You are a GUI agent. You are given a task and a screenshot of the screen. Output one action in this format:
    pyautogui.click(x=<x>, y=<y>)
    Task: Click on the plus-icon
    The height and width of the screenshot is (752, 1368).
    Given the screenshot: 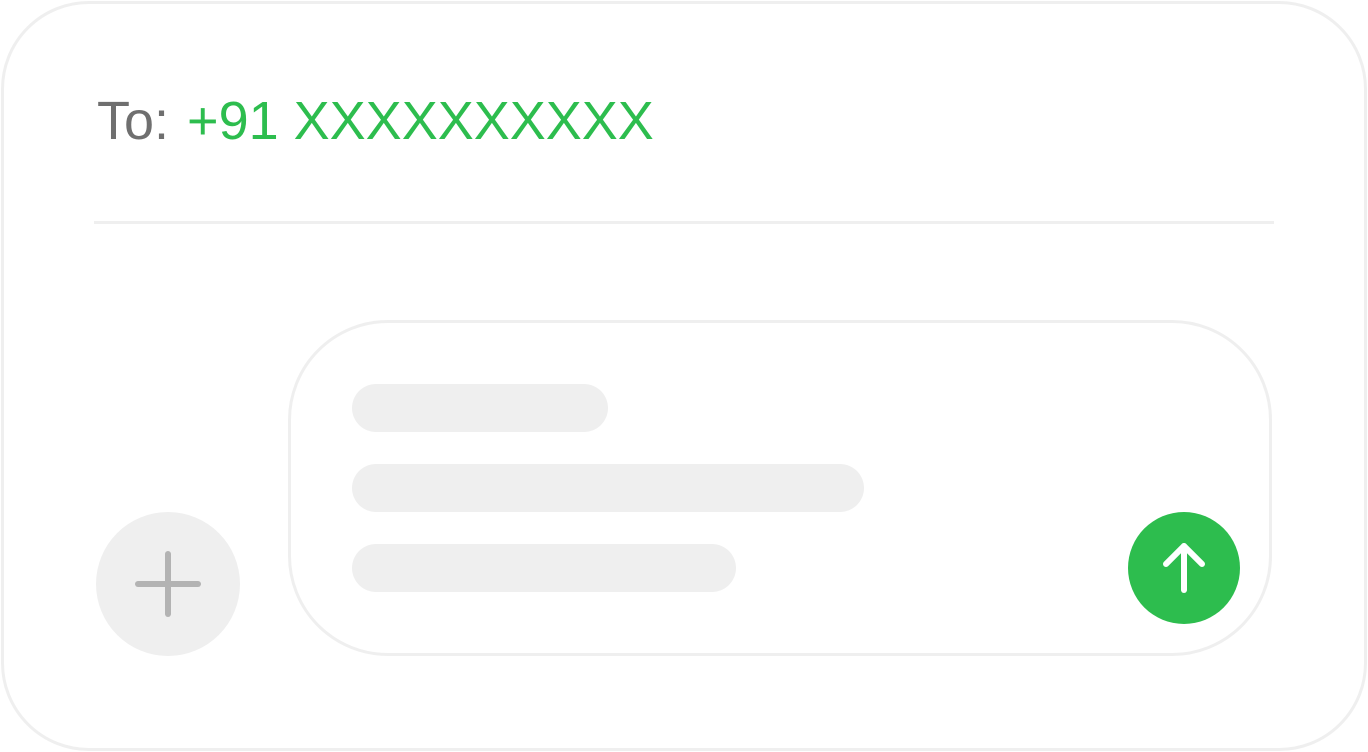 What is the action you would take?
    pyautogui.click(x=168, y=584)
    